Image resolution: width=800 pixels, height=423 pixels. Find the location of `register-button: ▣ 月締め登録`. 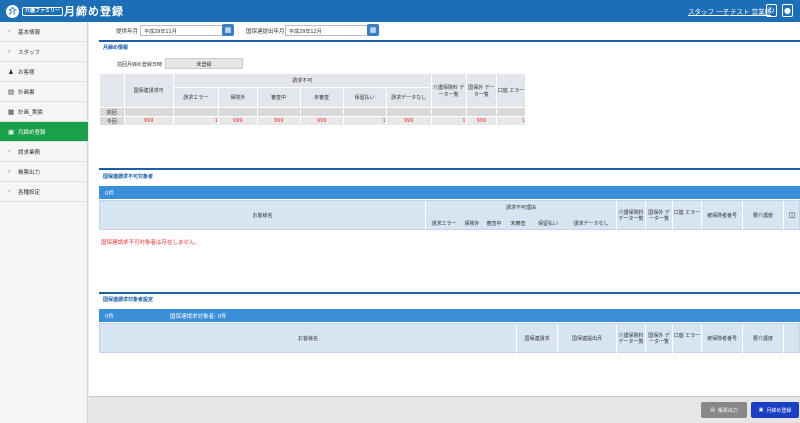

register-button: ▣ 月締め登録 is located at coordinates (775, 410).